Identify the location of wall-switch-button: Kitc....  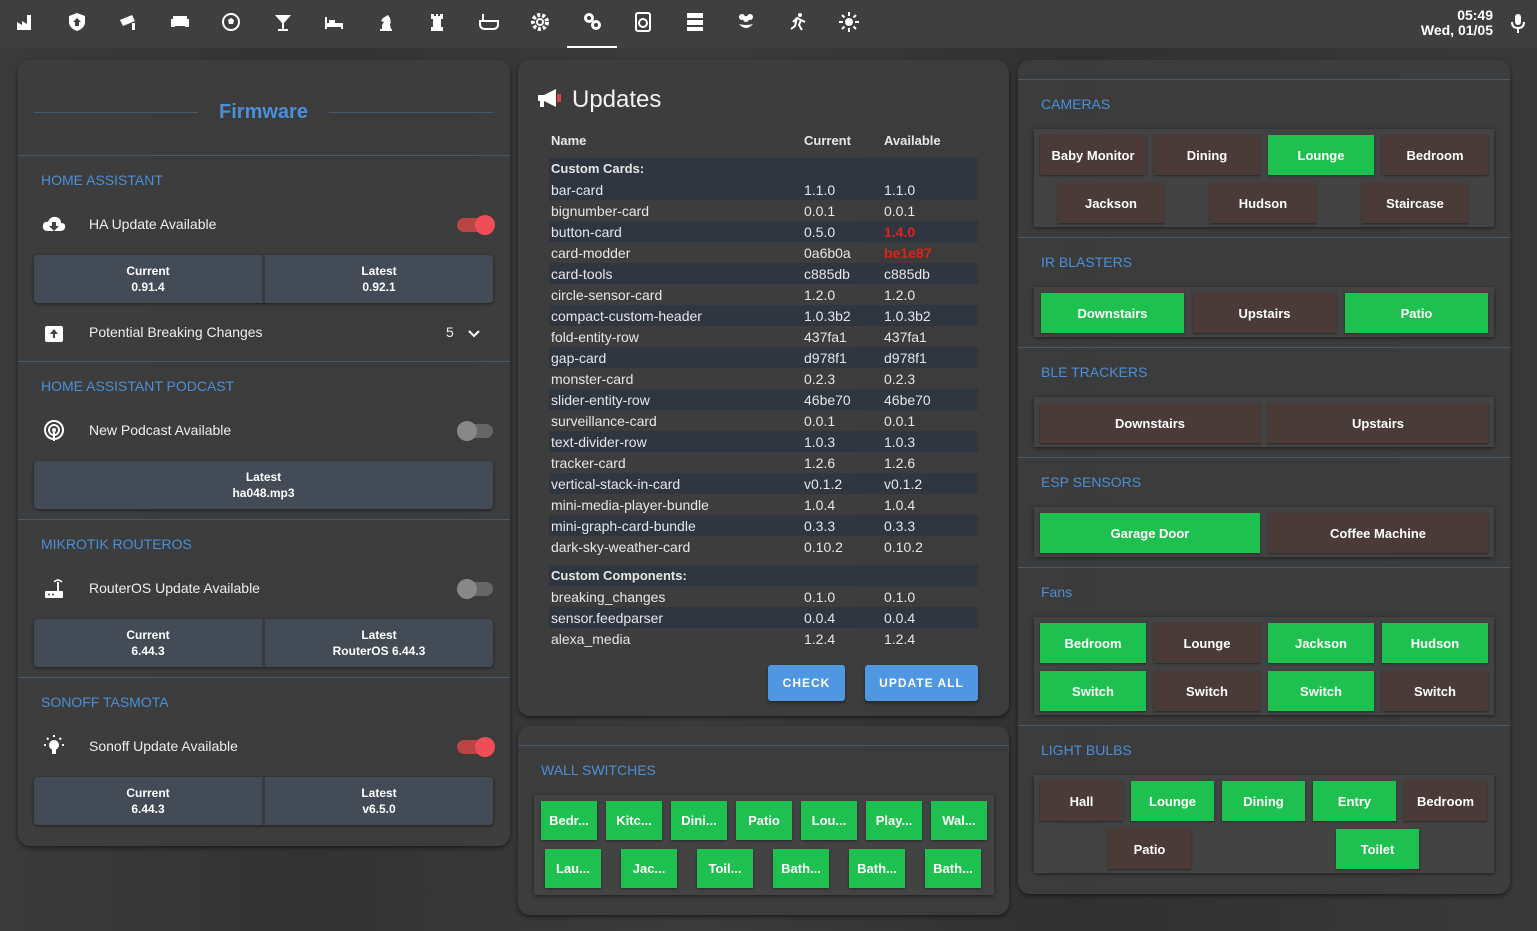
(634, 820).